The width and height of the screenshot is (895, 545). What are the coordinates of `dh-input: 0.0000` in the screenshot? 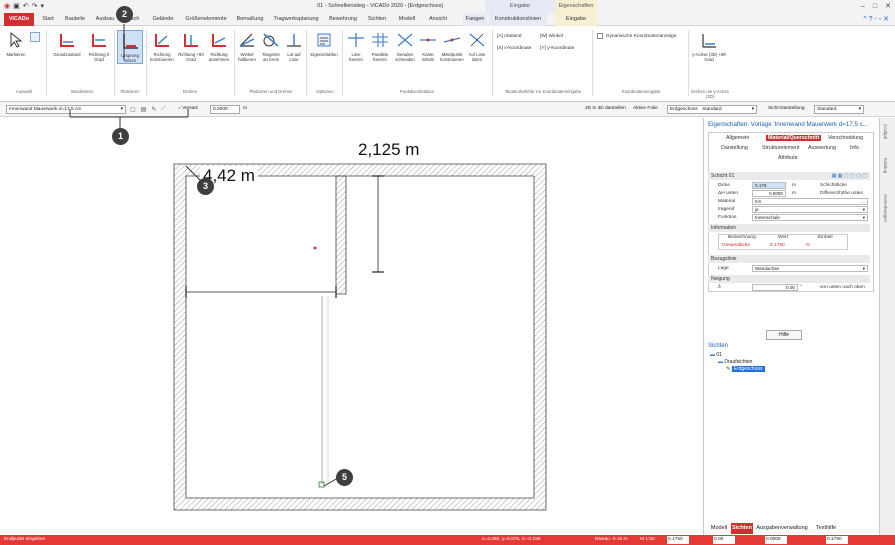 It's located at (769, 193).